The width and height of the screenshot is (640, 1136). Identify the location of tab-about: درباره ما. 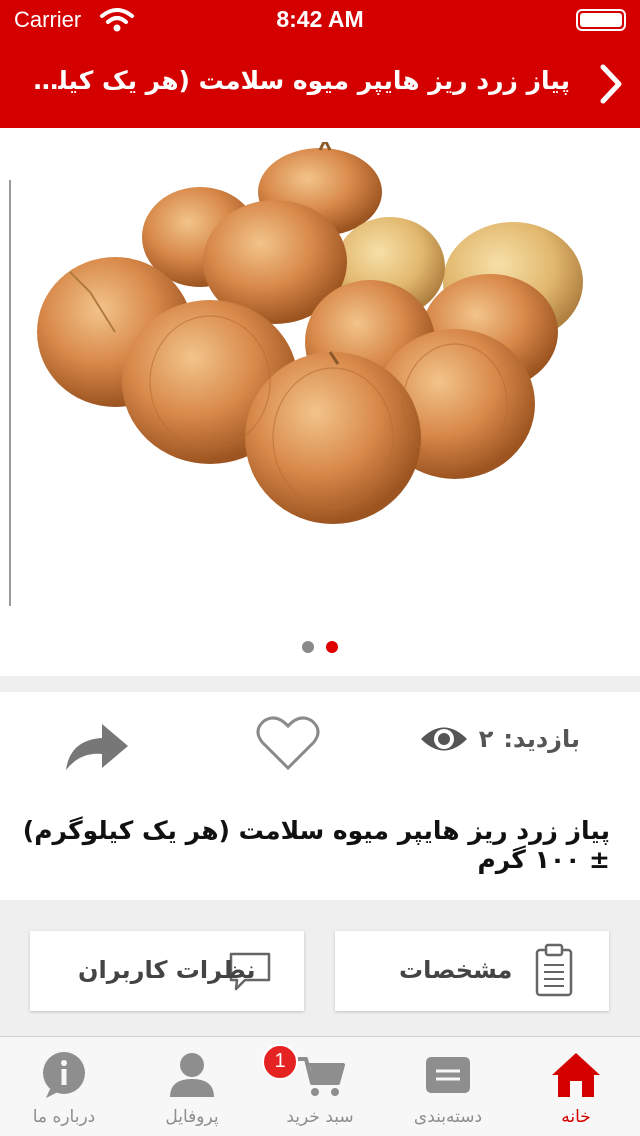
(64, 1086).